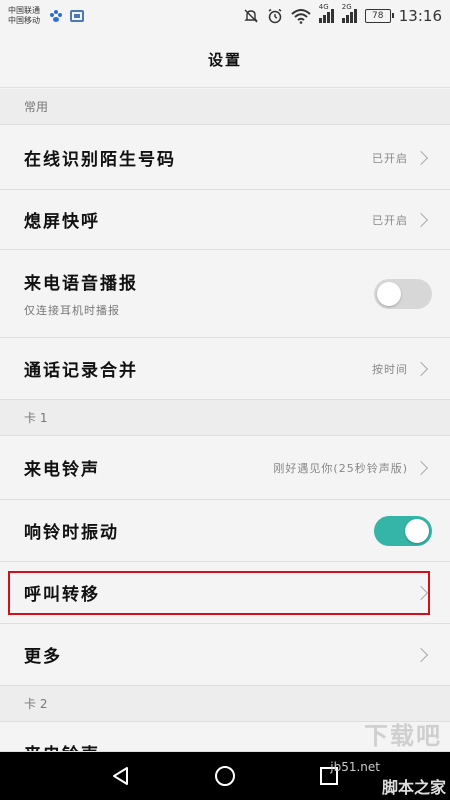  I want to click on vibrate-toggle, so click(403, 530).